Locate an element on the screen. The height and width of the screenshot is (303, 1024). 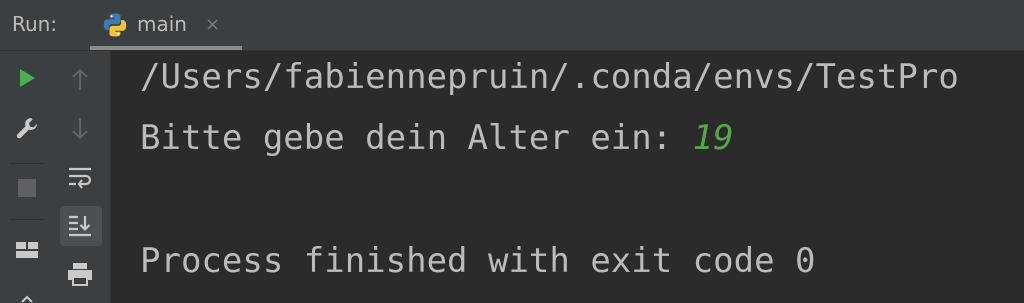
scroll-to-end-icon is located at coordinates (80, 226).